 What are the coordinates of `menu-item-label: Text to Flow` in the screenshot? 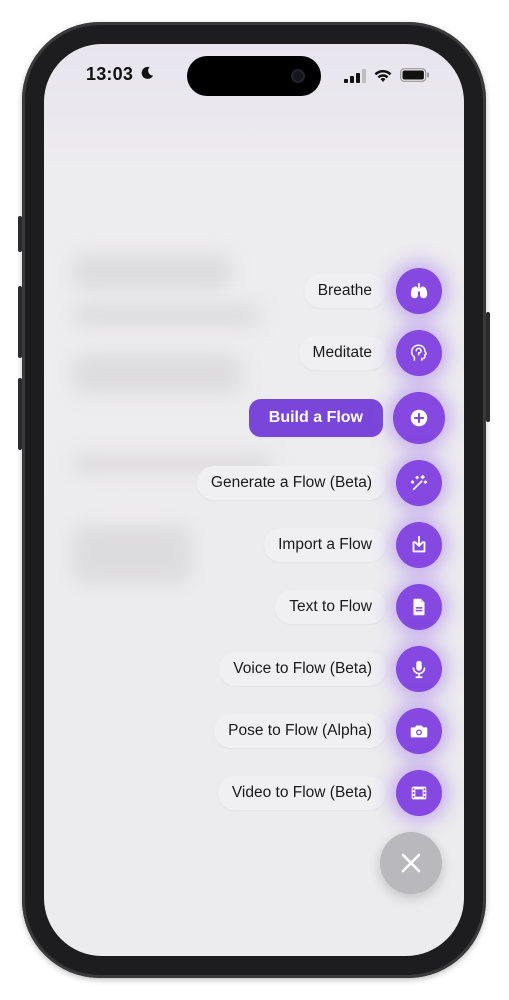 It's located at (330, 607).